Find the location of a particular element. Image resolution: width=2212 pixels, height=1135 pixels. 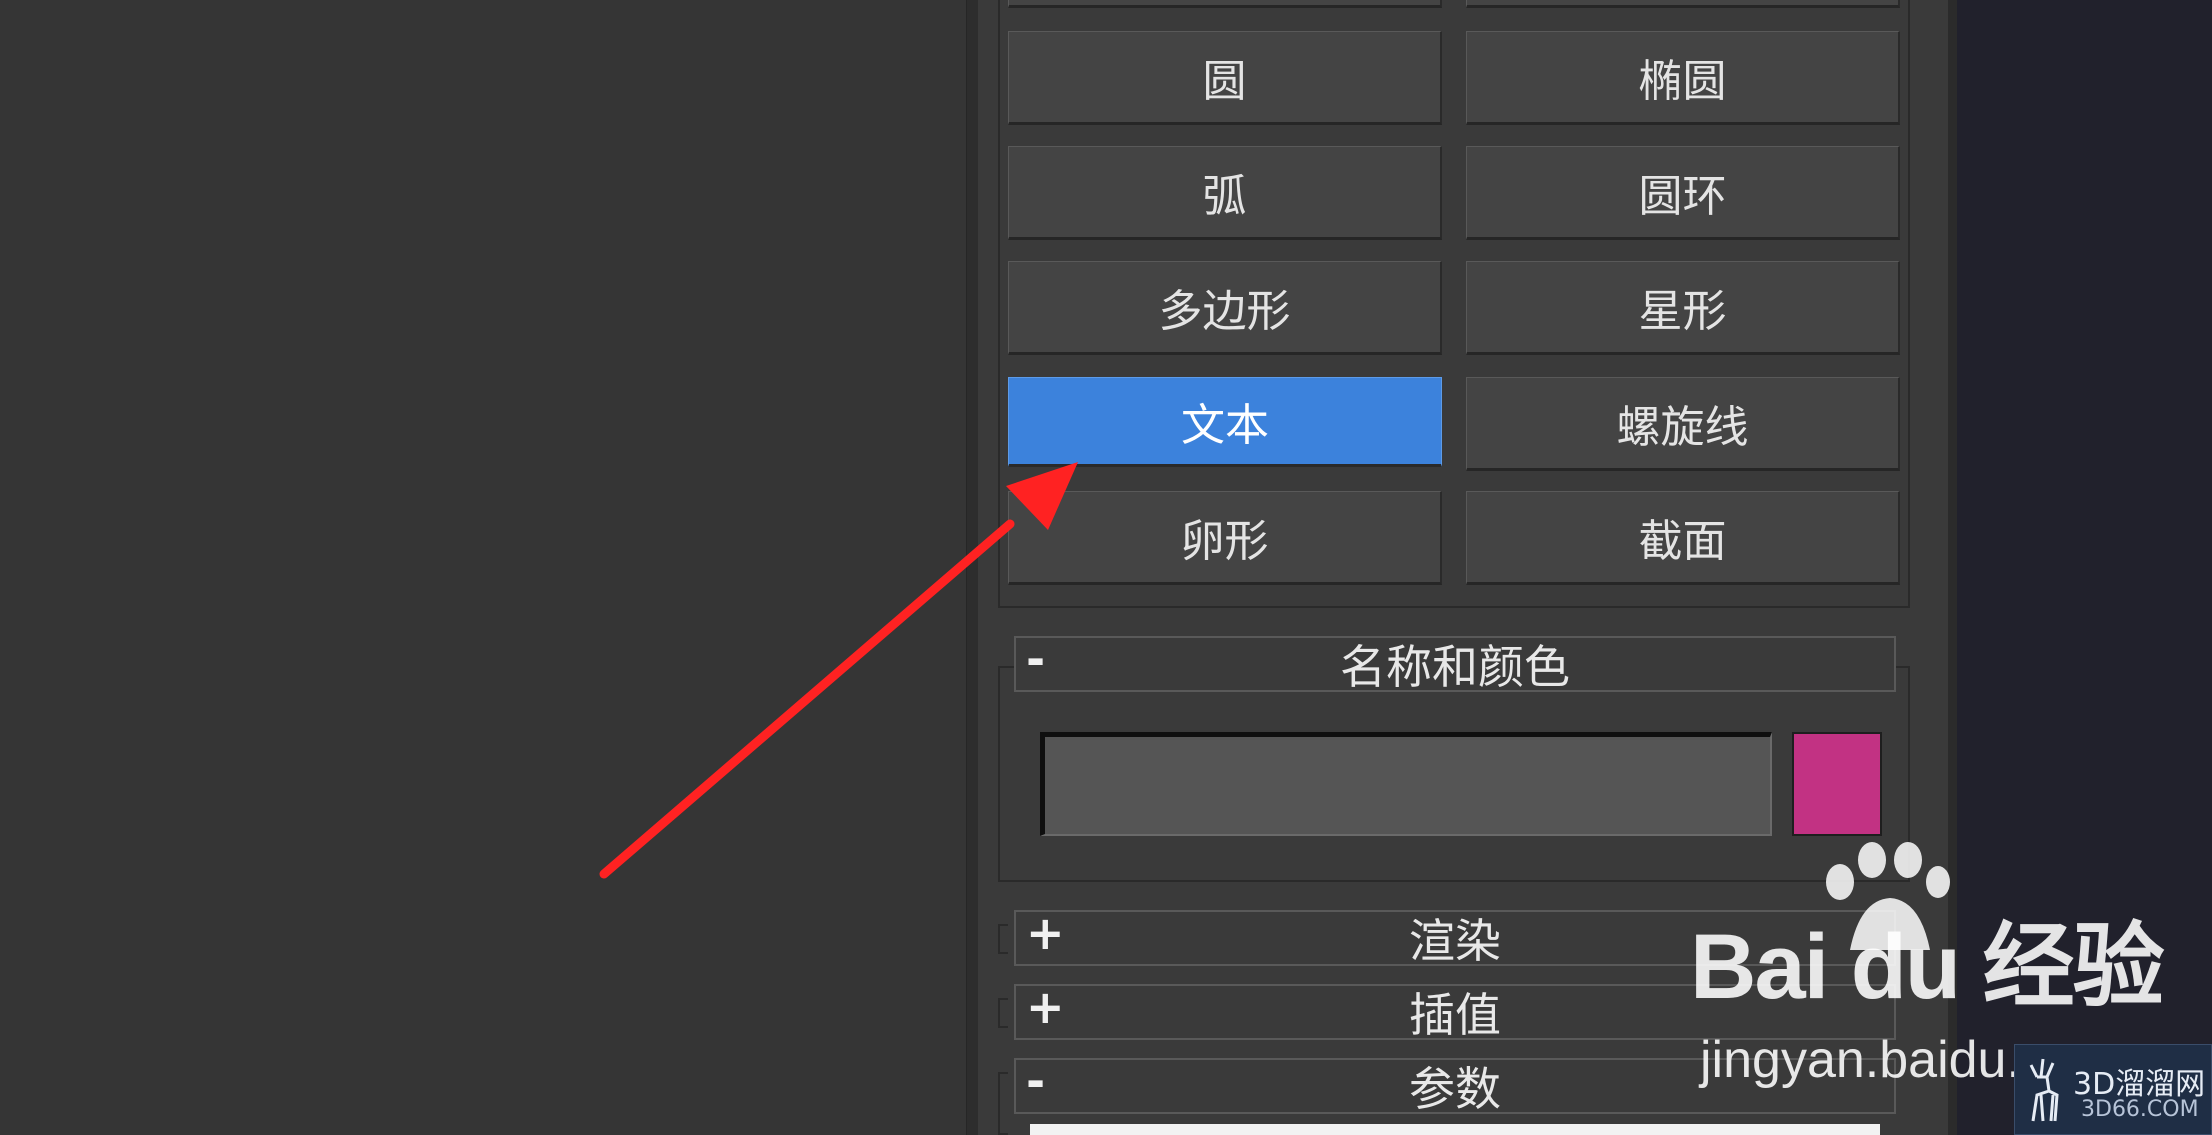

deer-icon is located at coordinates (2044, 1090).